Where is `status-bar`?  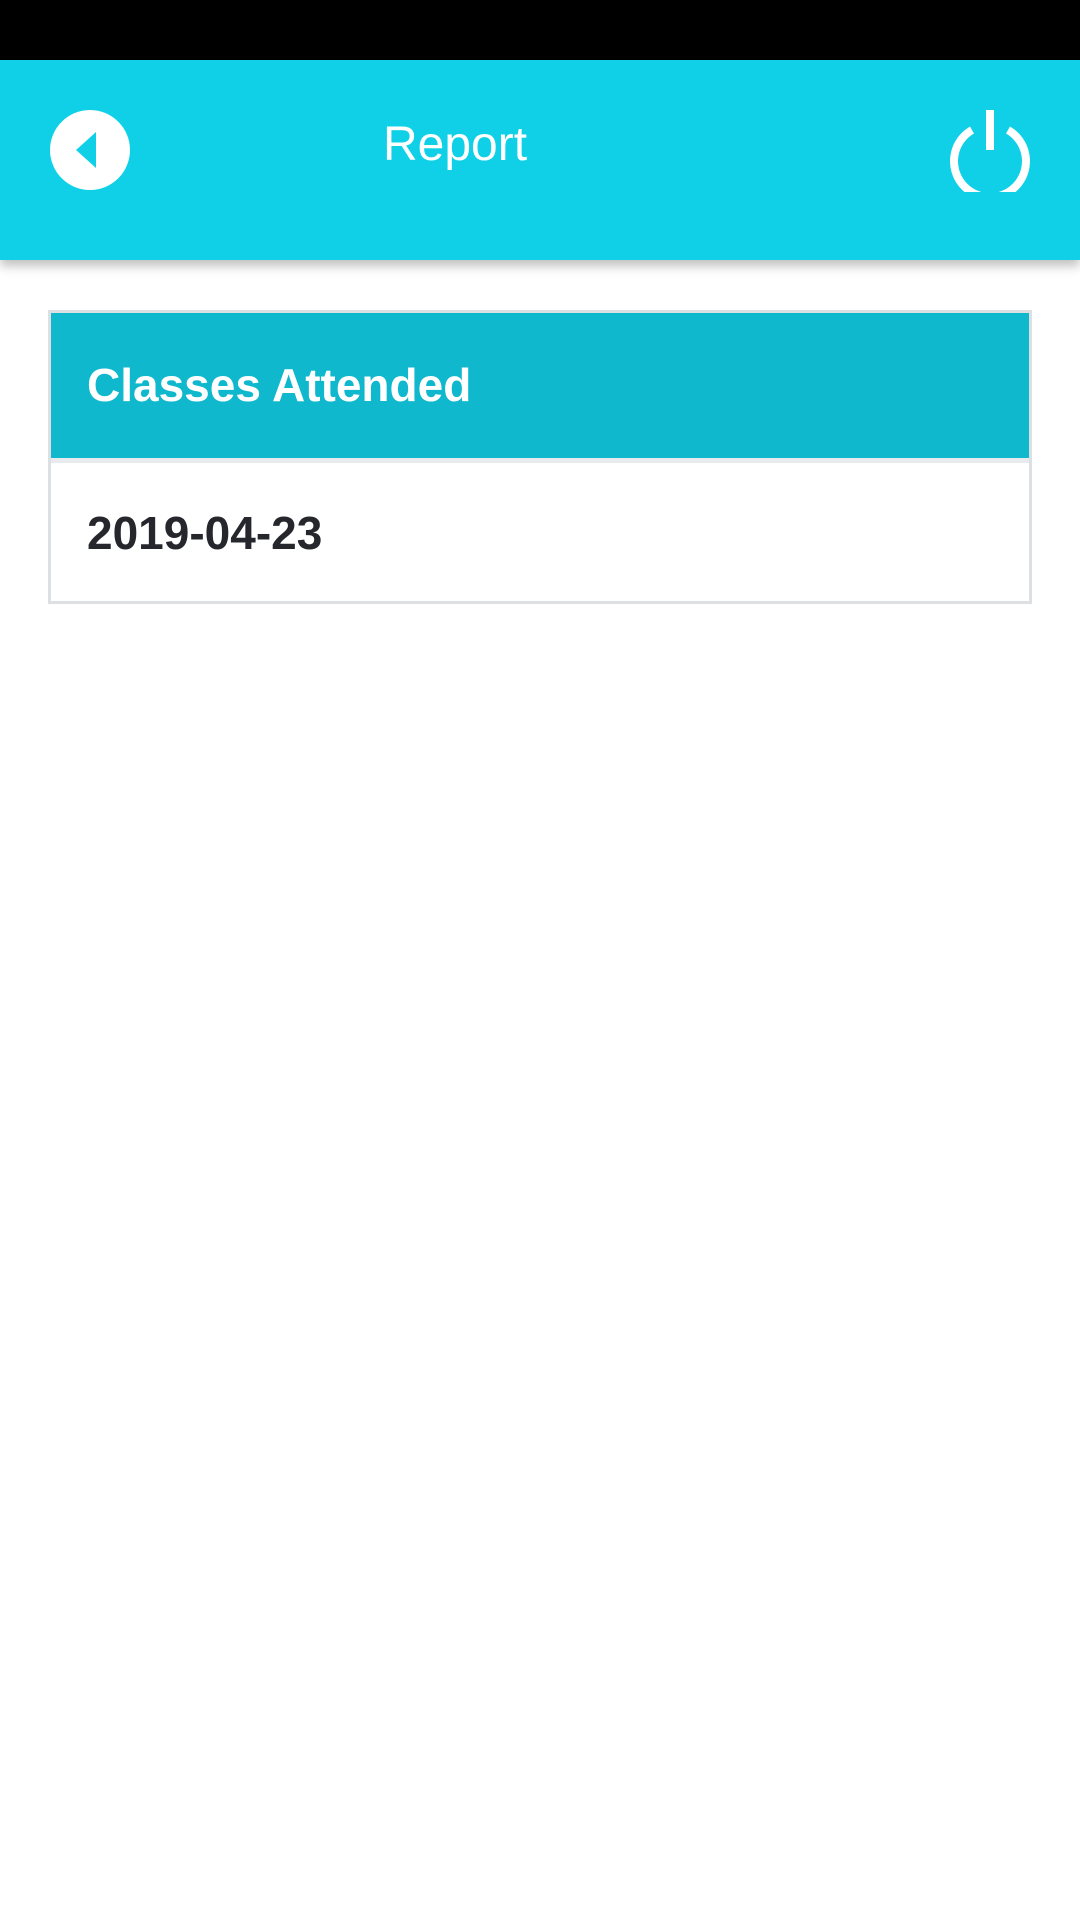
status-bar is located at coordinates (540, 30).